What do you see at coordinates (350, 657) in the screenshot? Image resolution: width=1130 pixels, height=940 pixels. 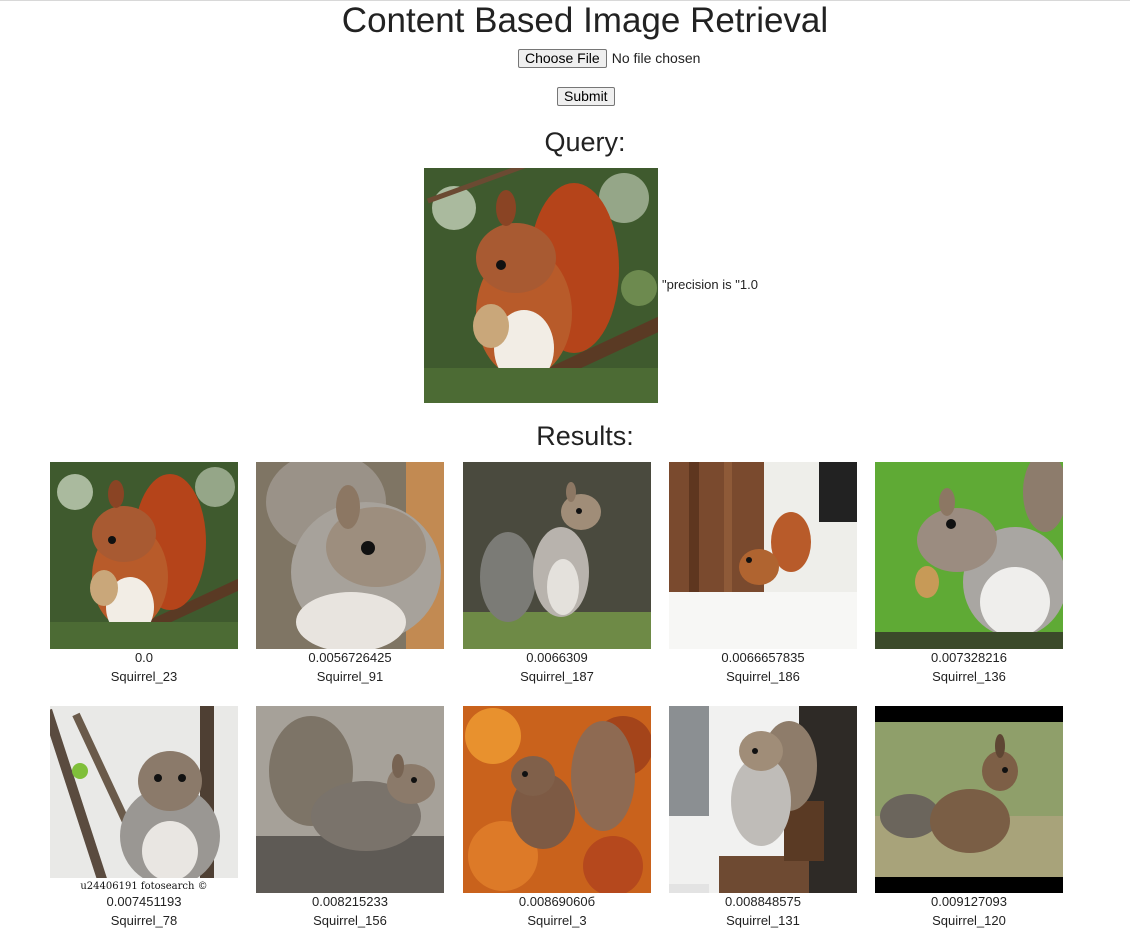 I see `result-score: 0.0056726425` at bounding box center [350, 657].